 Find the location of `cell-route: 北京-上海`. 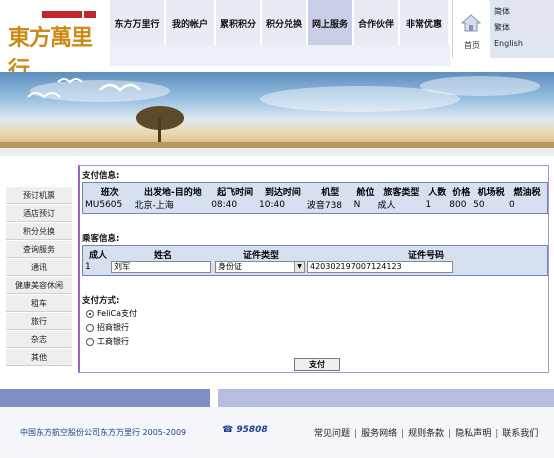

cell-route: 北京-上海 is located at coordinates (154, 206).